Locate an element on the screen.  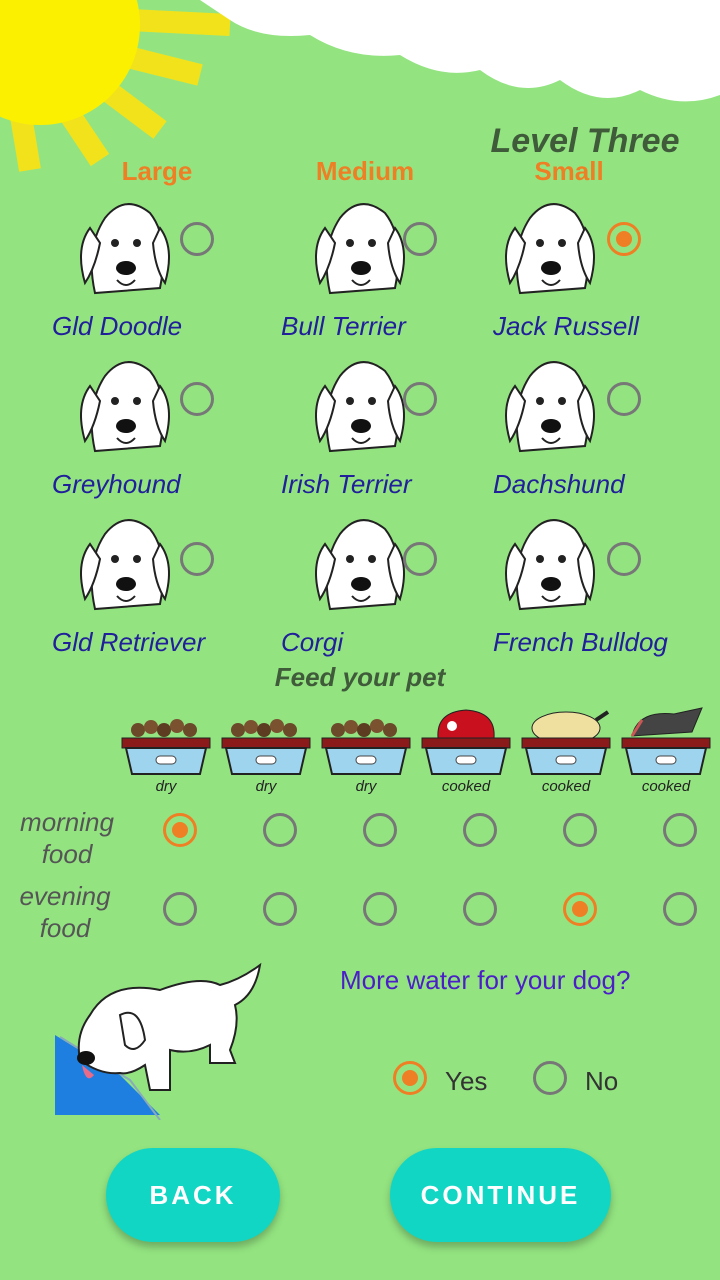
dog-radio-gld-retriever is located at coordinates (197, 559).